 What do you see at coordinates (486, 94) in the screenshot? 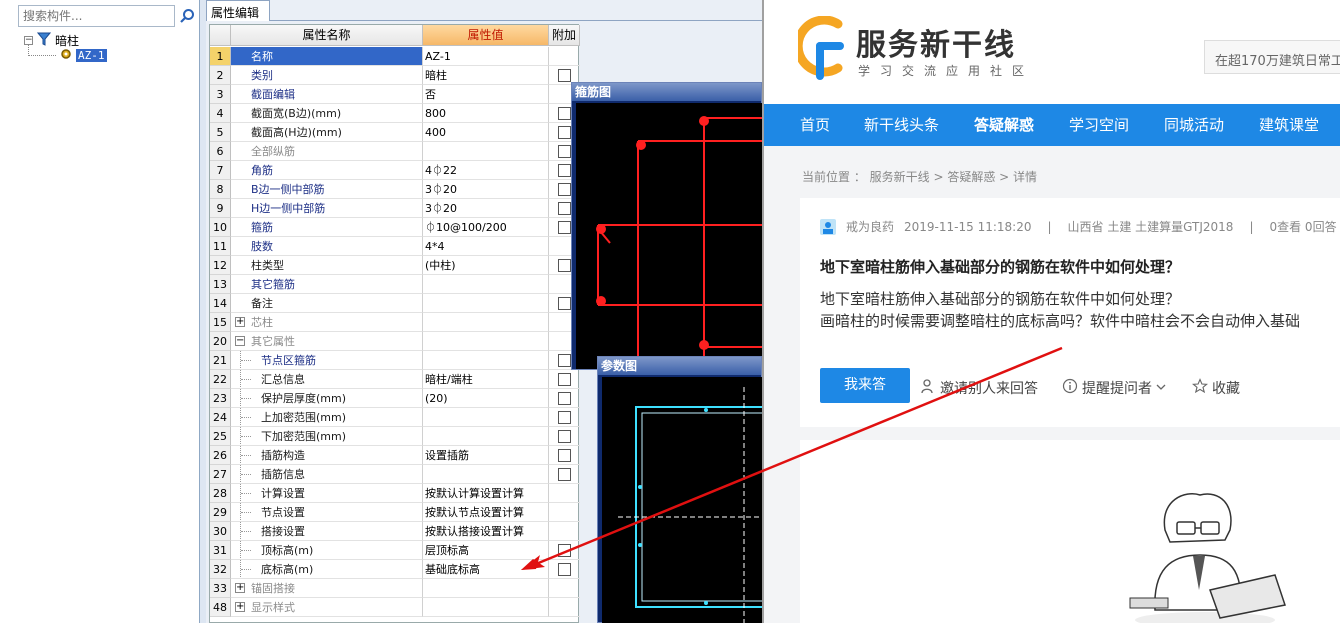
I see `property-value: 否` at bounding box center [486, 94].